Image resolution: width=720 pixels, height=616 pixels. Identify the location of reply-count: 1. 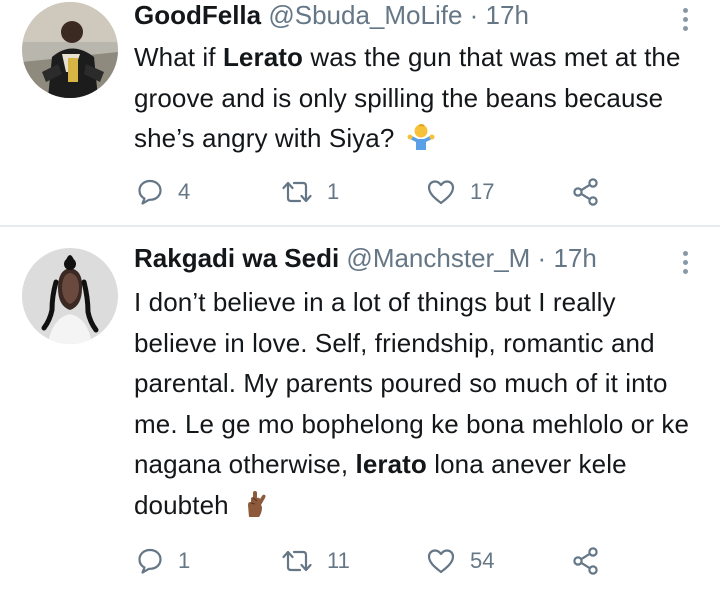
(184, 560).